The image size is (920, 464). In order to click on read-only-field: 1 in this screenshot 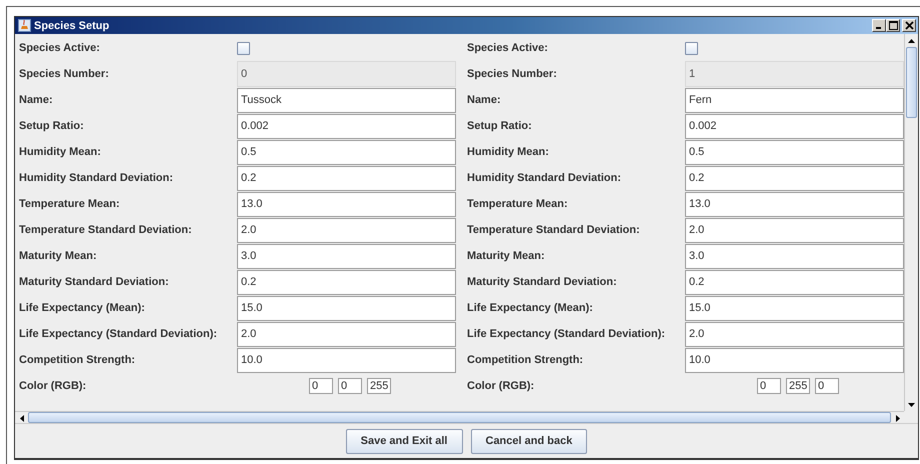, I will do `click(794, 74)`.